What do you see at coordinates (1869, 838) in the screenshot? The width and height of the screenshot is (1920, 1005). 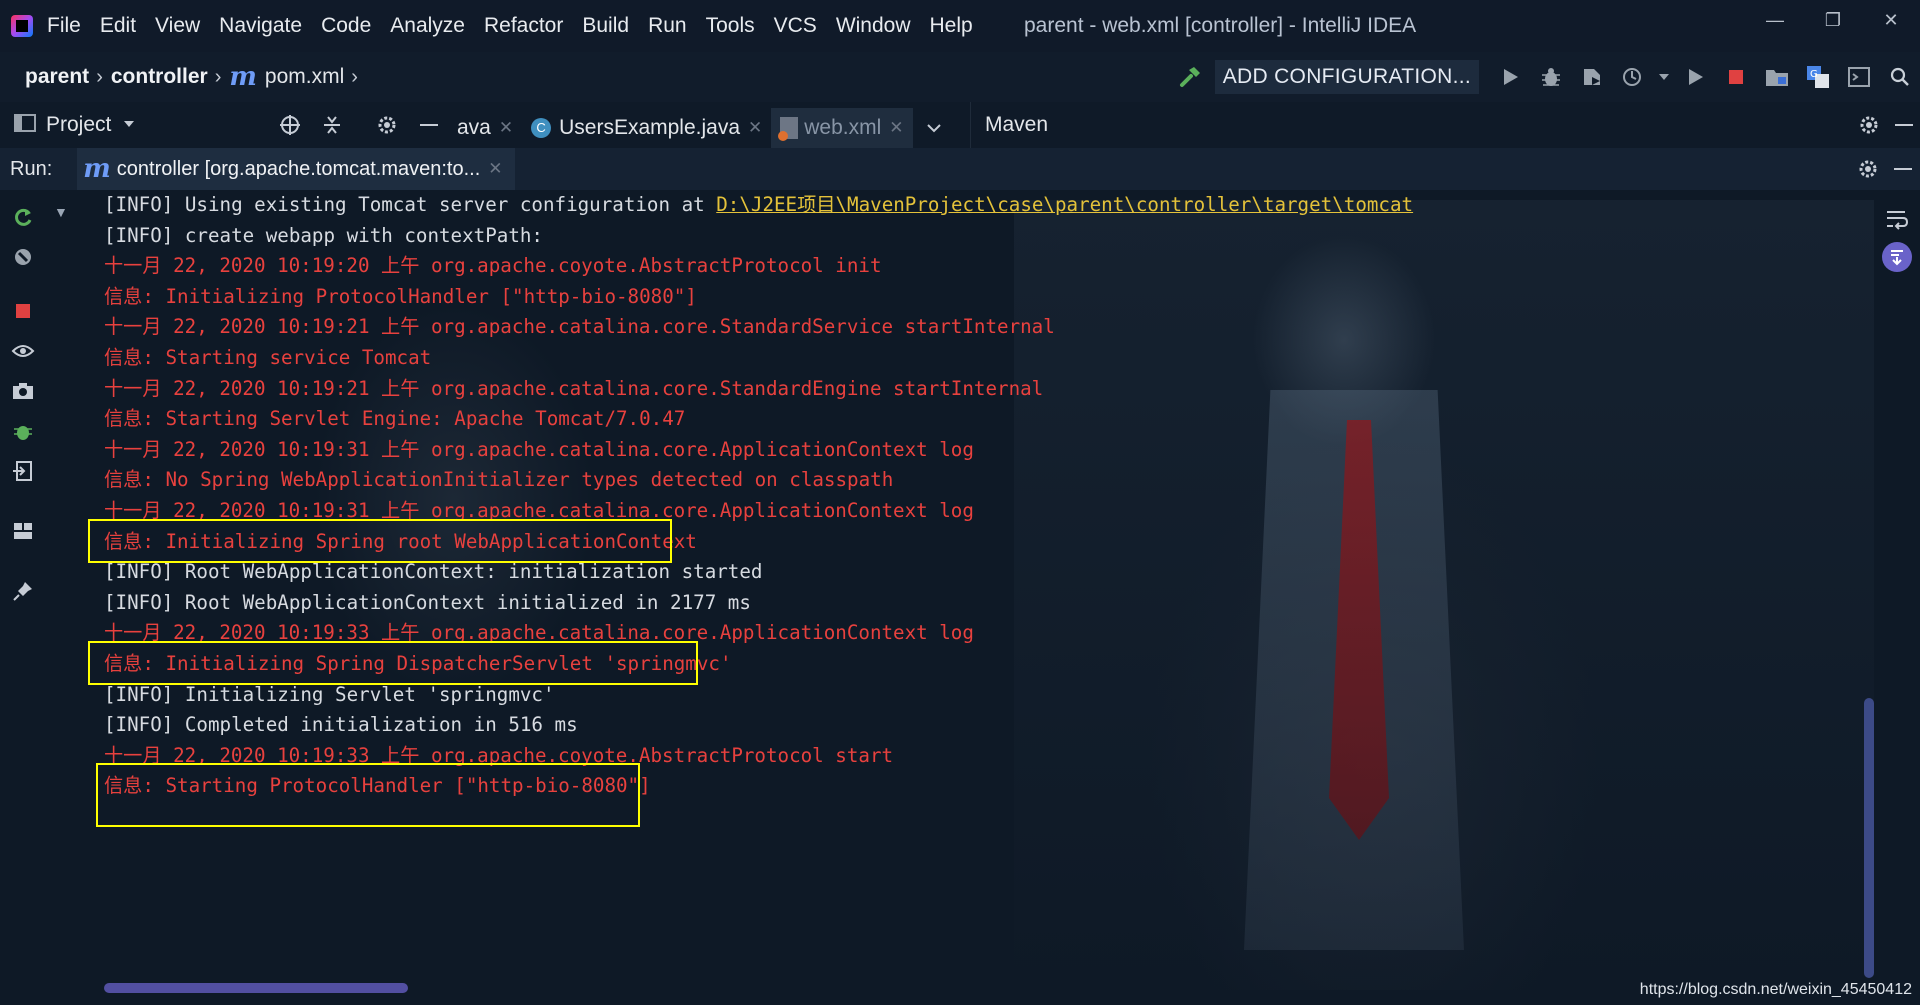 I see `vertical-scrollbar` at bounding box center [1869, 838].